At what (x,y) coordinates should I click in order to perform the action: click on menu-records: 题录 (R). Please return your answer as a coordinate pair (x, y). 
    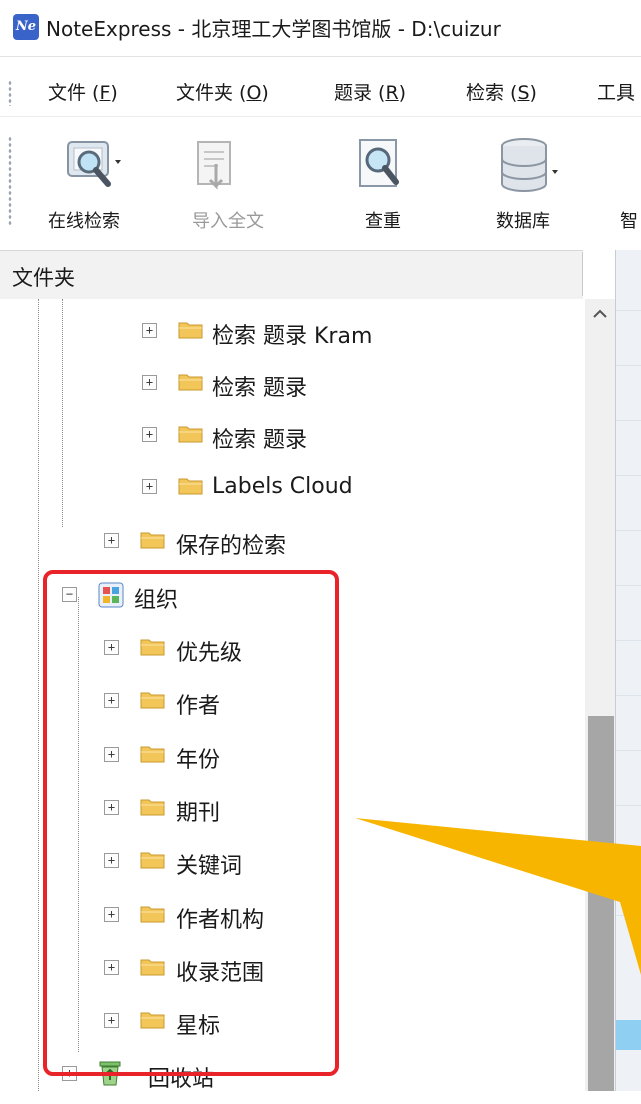
    Looking at the image, I should click on (370, 91).